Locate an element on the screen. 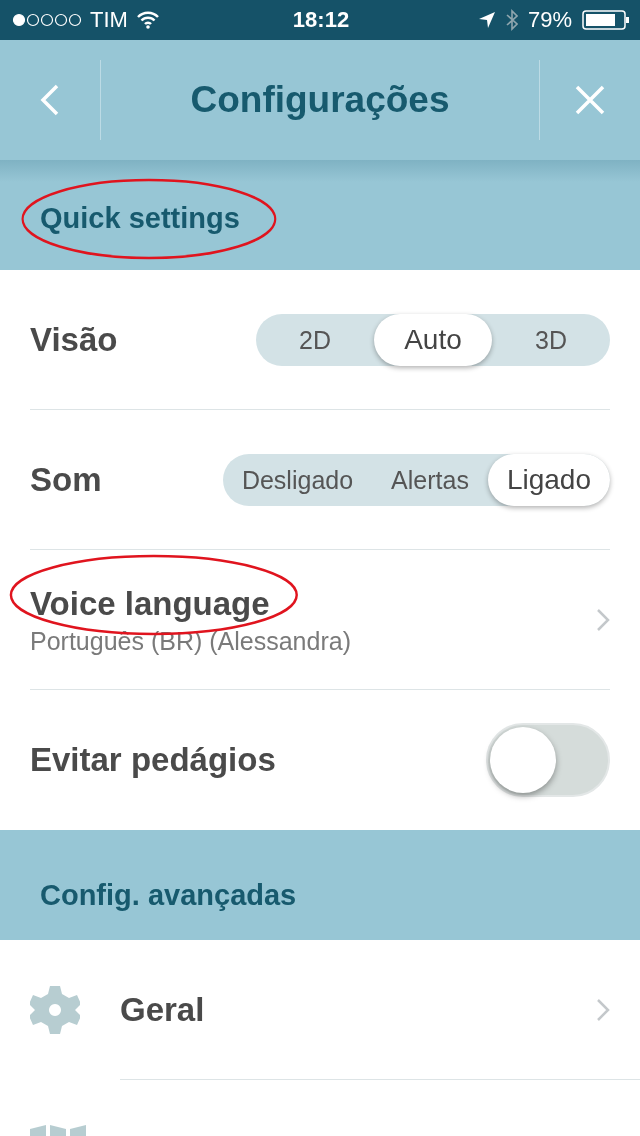 This screenshot has width=640, height=1136. setting-label: Visão is located at coordinates (74, 339).